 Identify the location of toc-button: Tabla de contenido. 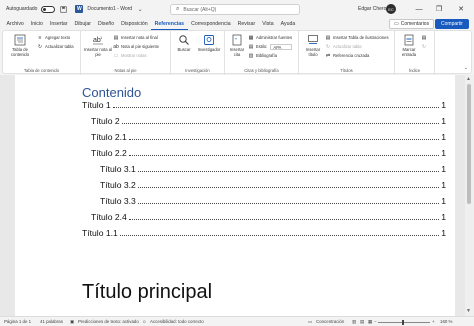
(20, 45).